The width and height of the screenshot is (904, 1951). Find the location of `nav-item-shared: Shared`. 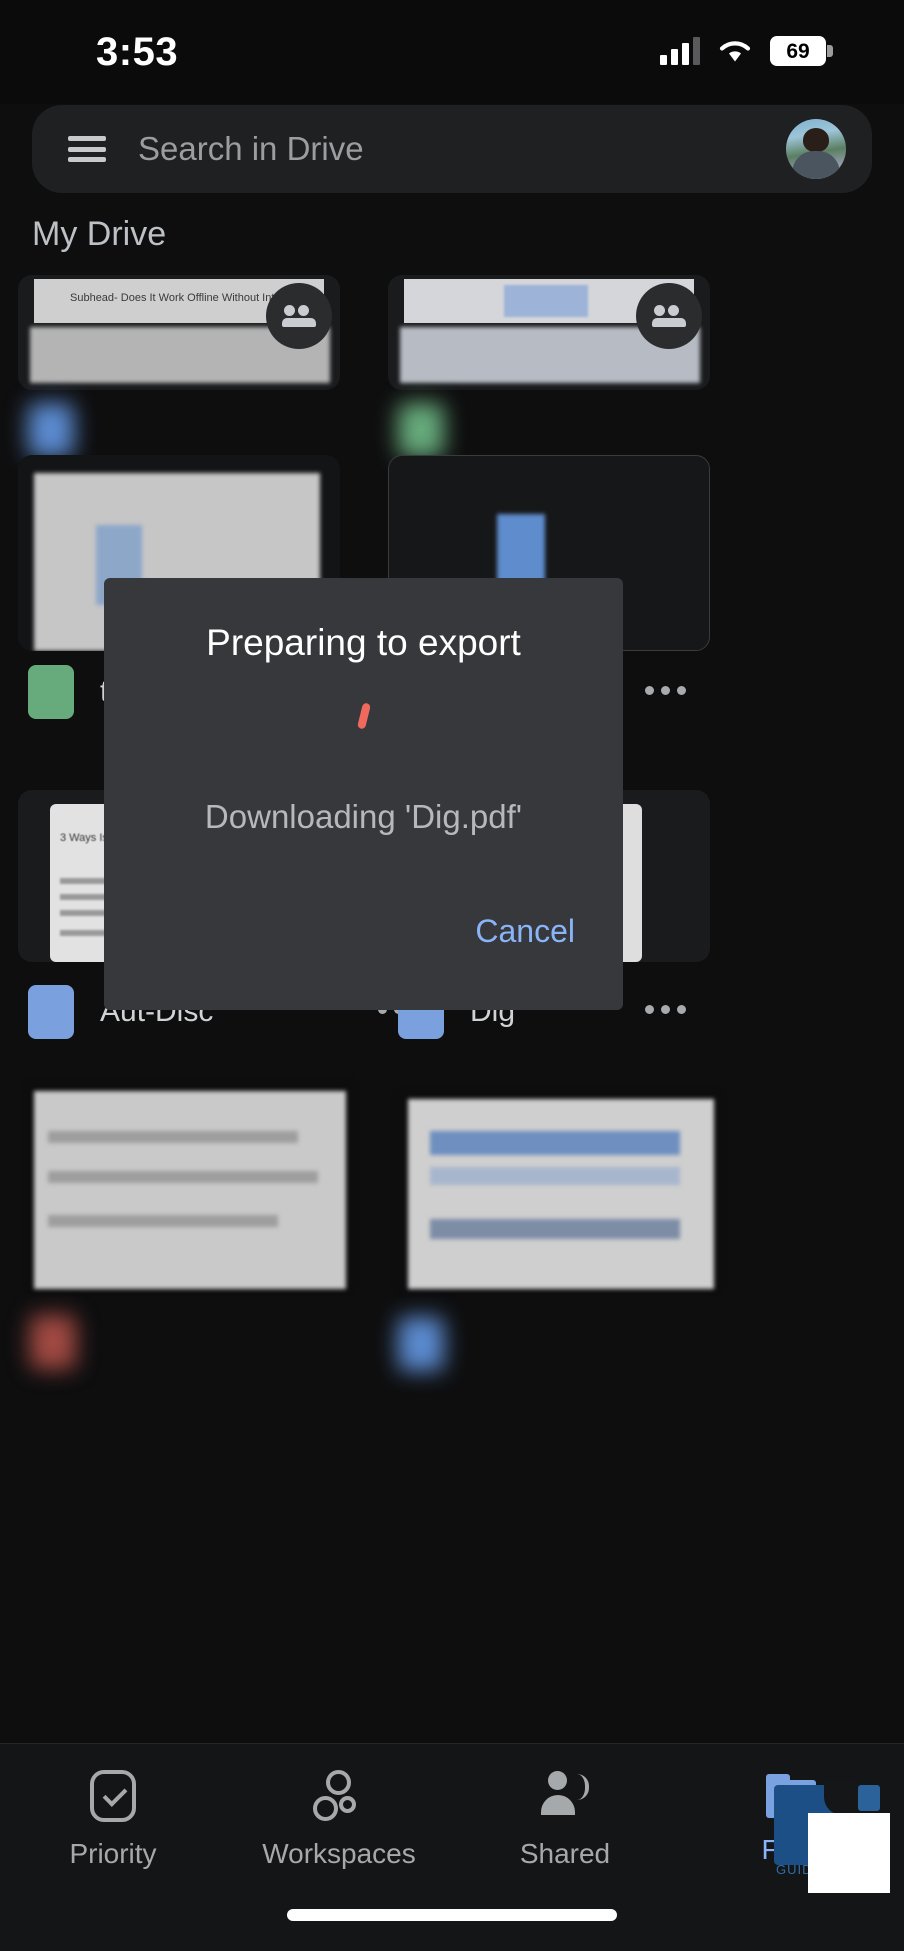

nav-item-shared: Shared is located at coordinates (565, 1820).